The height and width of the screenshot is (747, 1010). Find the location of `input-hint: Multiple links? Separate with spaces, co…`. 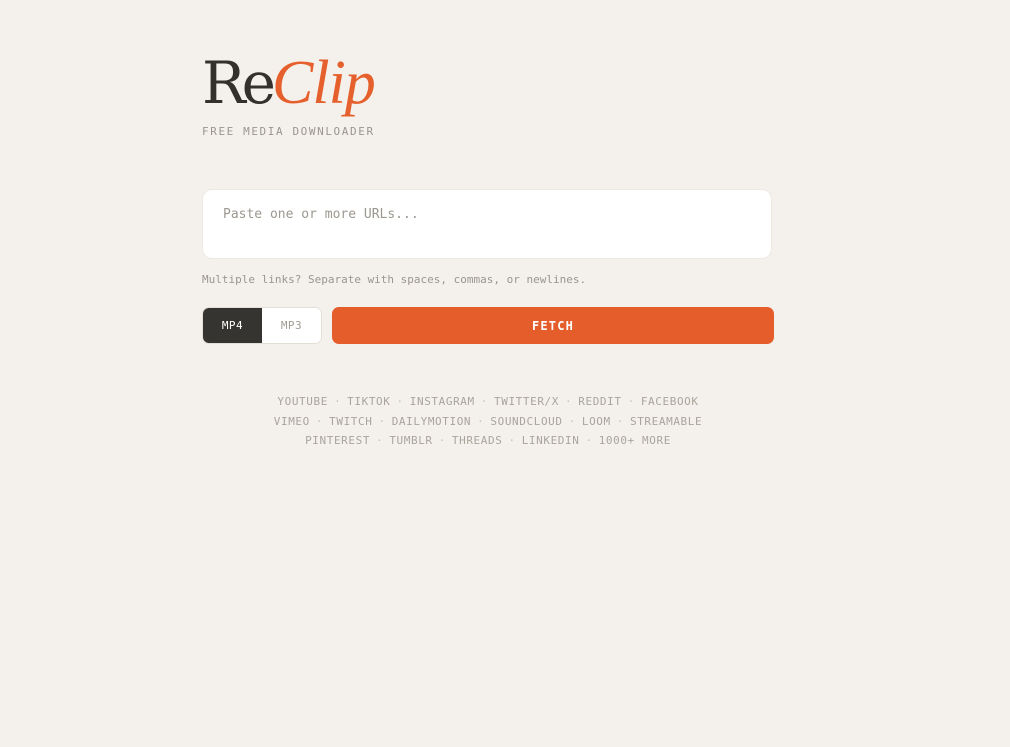

input-hint: Multiple links? Separate with spaces, co… is located at coordinates (394, 279).